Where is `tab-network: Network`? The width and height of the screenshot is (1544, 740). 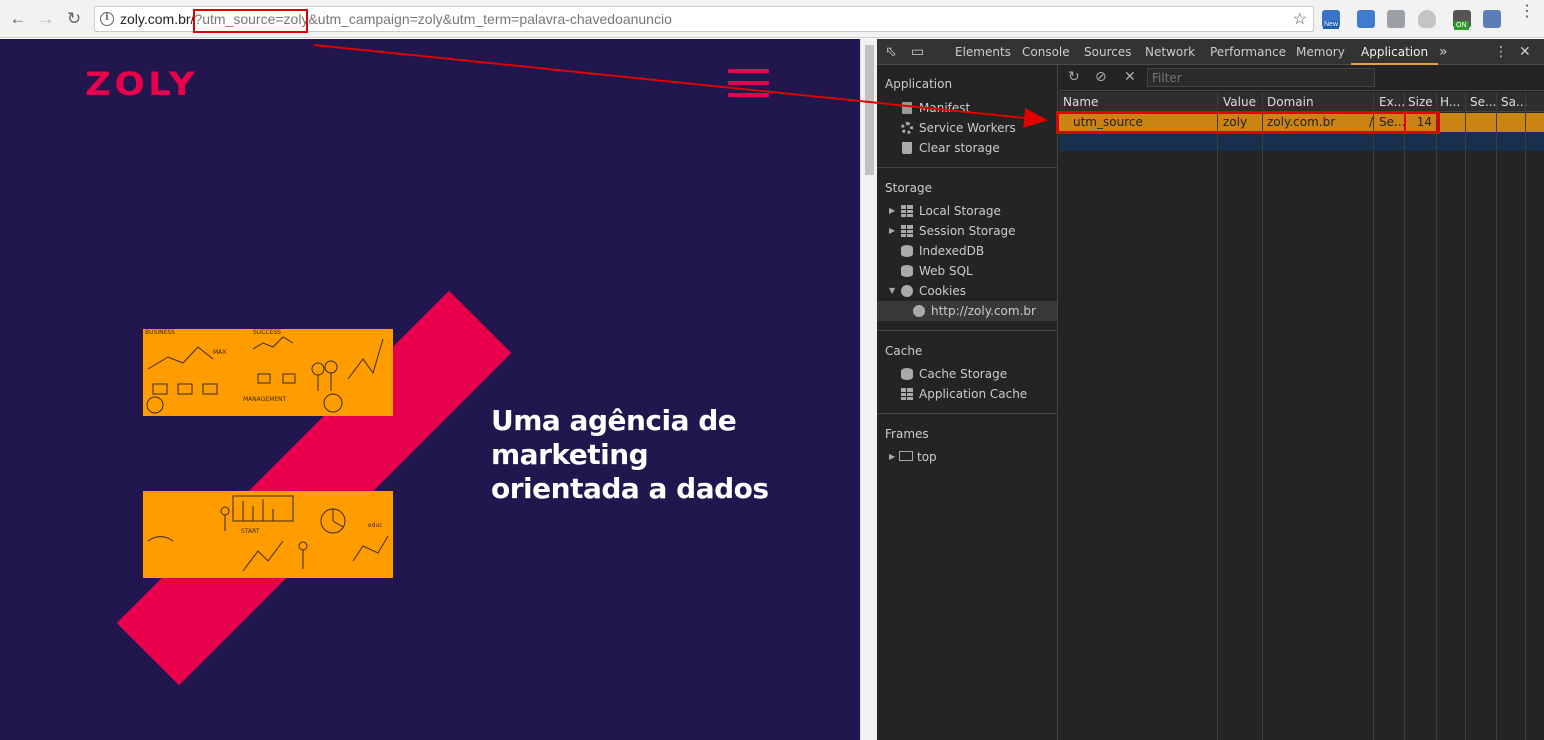 tab-network: Network is located at coordinates (1170, 52).